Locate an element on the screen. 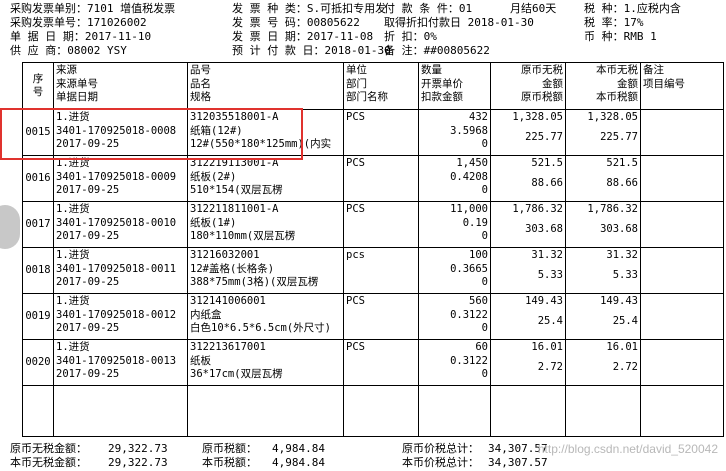 The width and height of the screenshot is (726, 471). cell-local-amount: 1,786.32 303.68 is located at coordinates (603, 224).